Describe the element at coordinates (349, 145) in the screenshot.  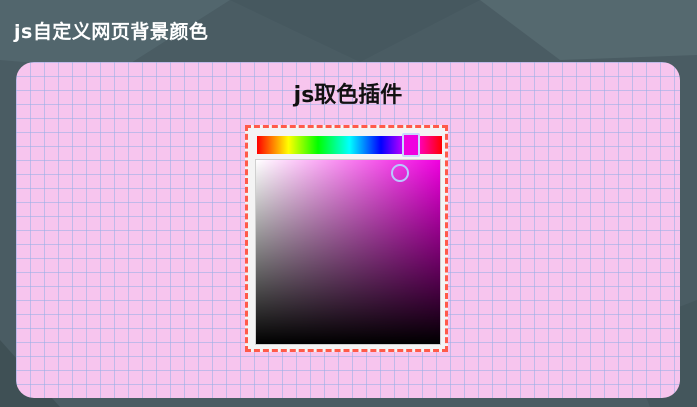
I see `hue-slider` at that location.